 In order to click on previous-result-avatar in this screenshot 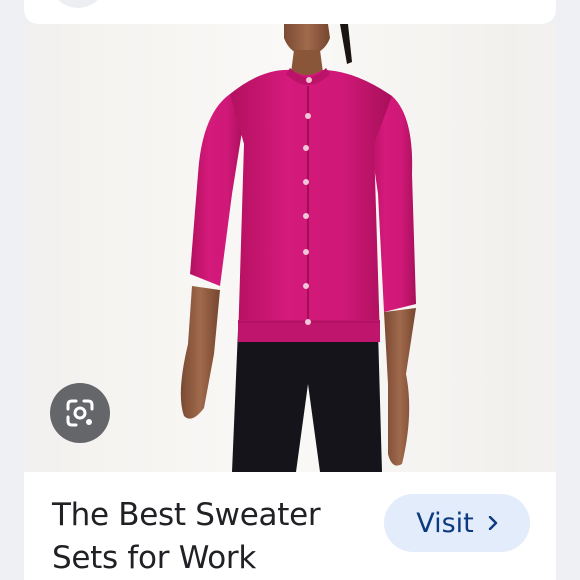, I will do `click(78, 4)`.